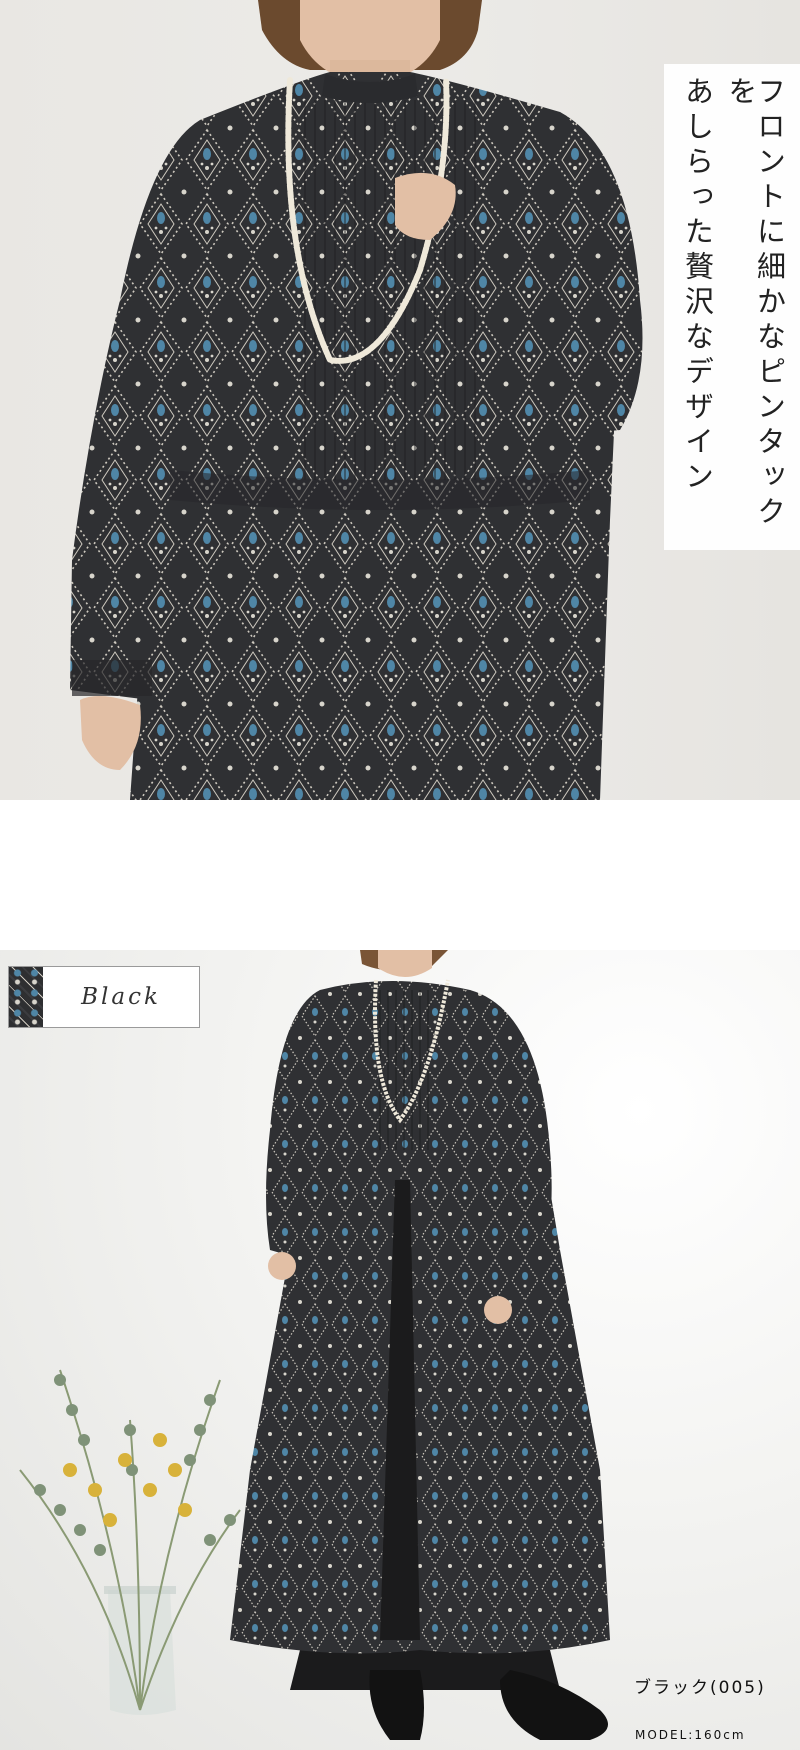 The height and width of the screenshot is (1750, 800). What do you see at coordinates (690, 1735) in the screenshot?
I see `model-height-text: MODEL:160cm` at bounding box center [690, 1735].